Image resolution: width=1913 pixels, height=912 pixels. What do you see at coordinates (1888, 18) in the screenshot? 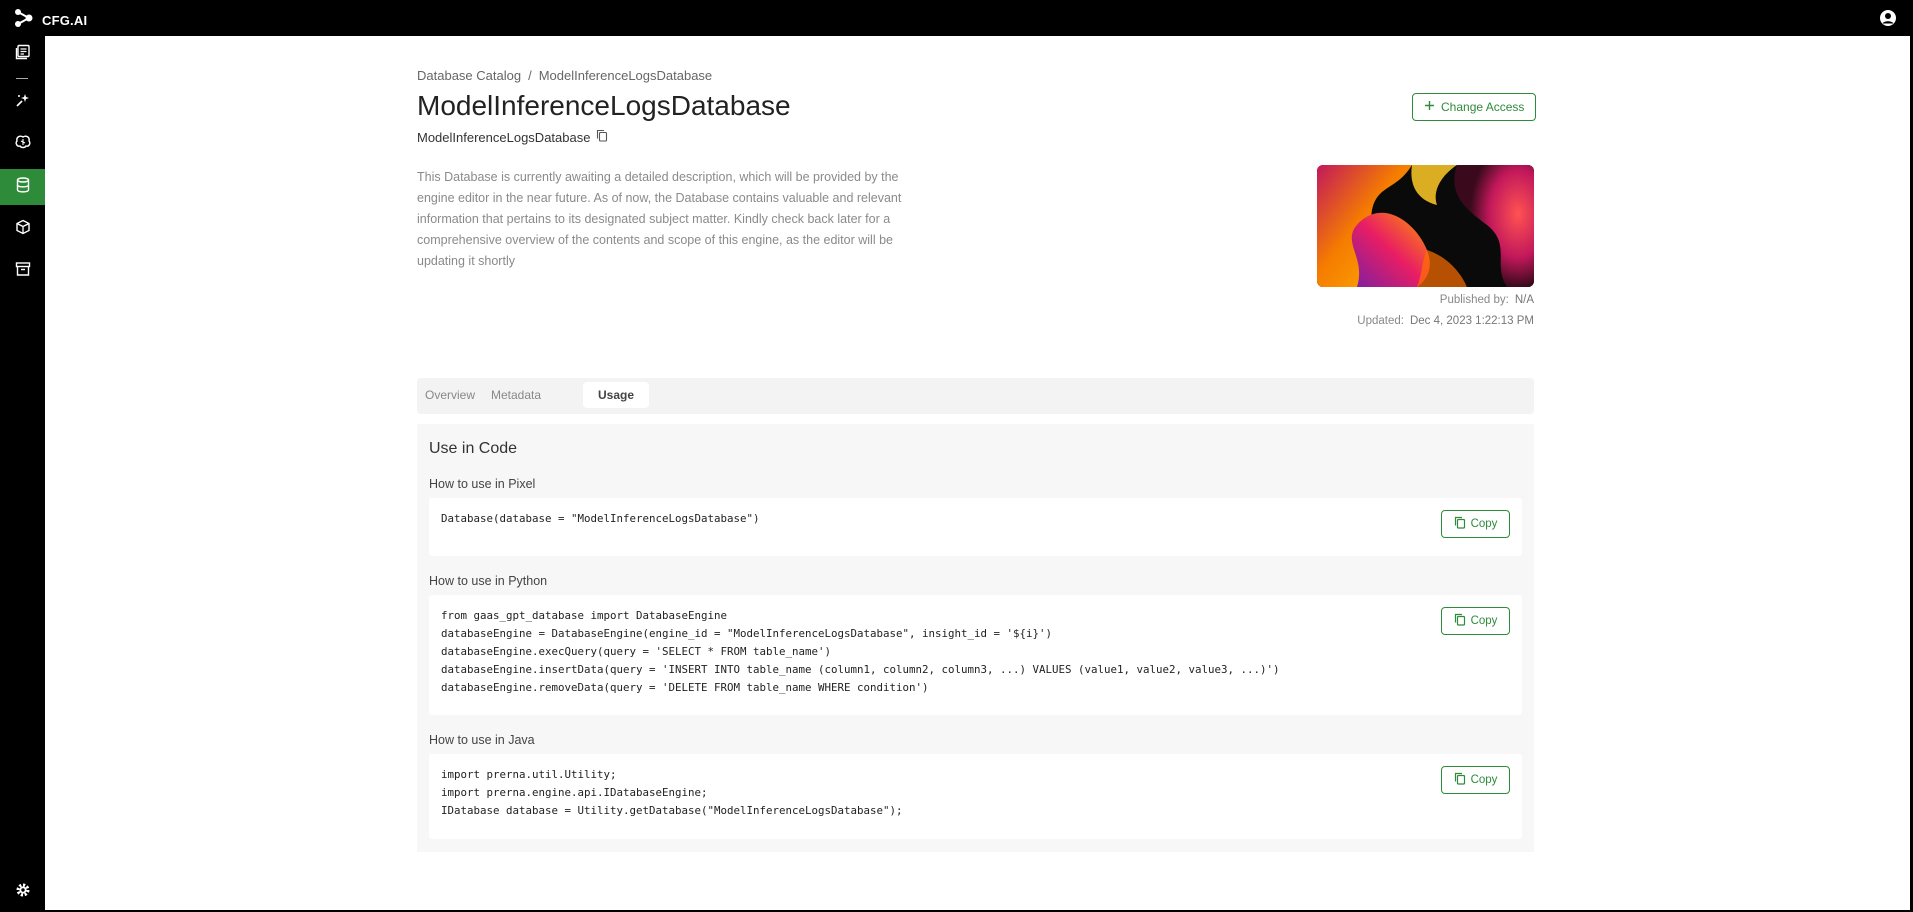
I see `user-account-icon` at bounding box center [1888, 18].